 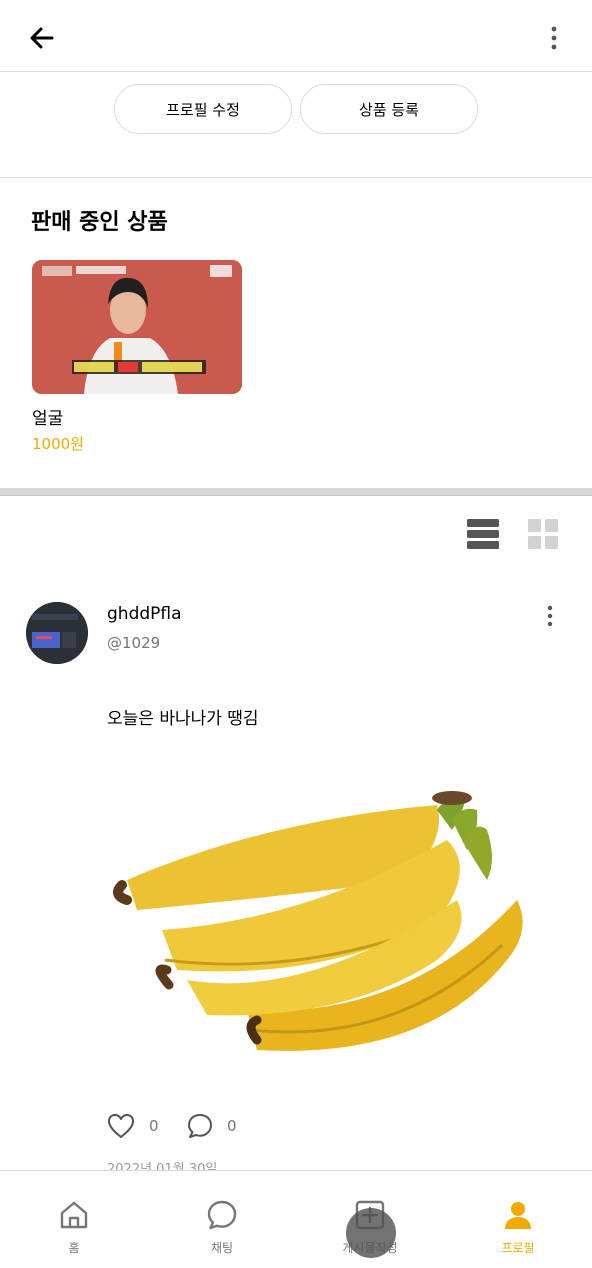 What do you see at coordinates (222, 1215) in the screenshot?
I see `chat-icon` at bounding box center [222, 1215].